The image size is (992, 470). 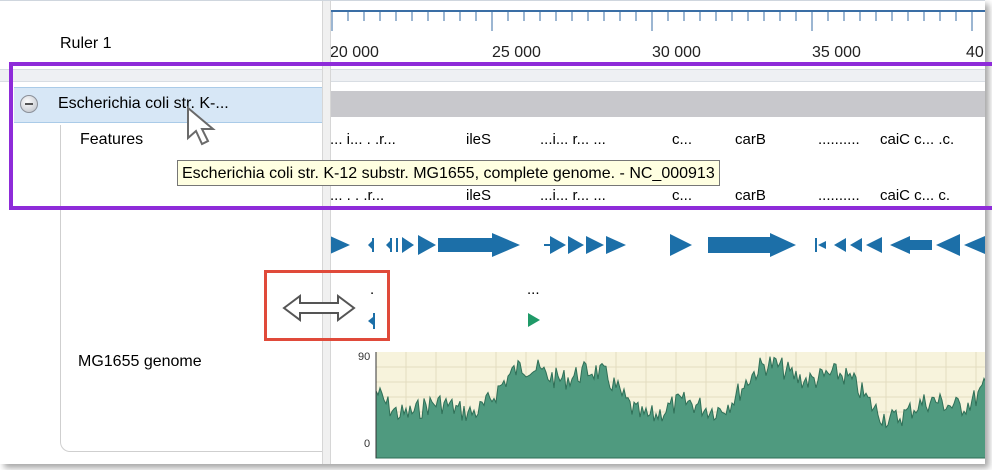 I want to click on green-feature-row, so click(x=454, y=321).